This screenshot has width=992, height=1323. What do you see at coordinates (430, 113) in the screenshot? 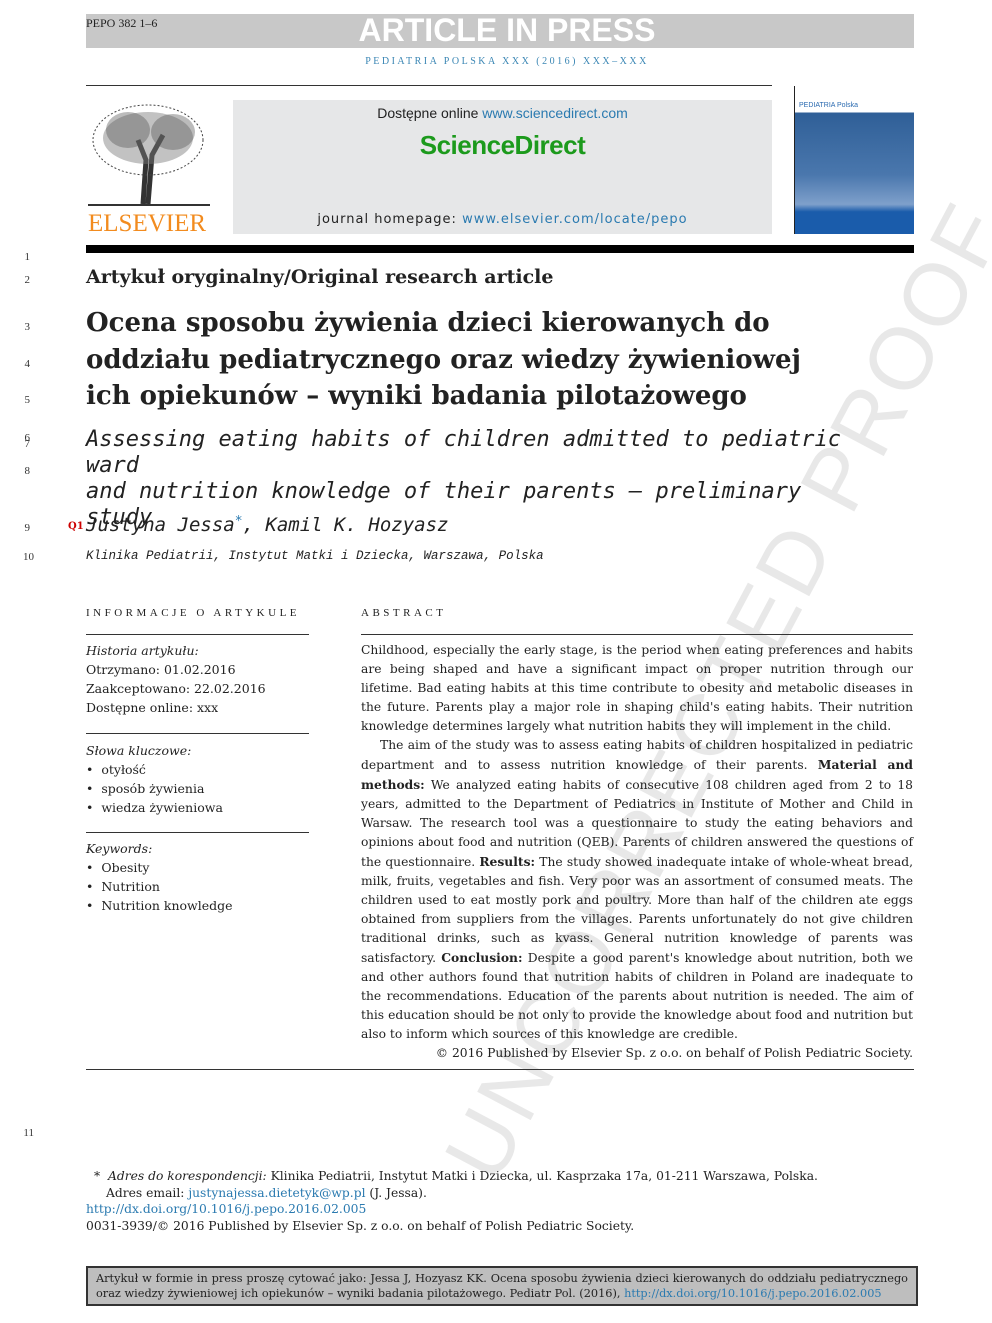
I see `available-label: Dostępne online` at bounding box center [430, 113].